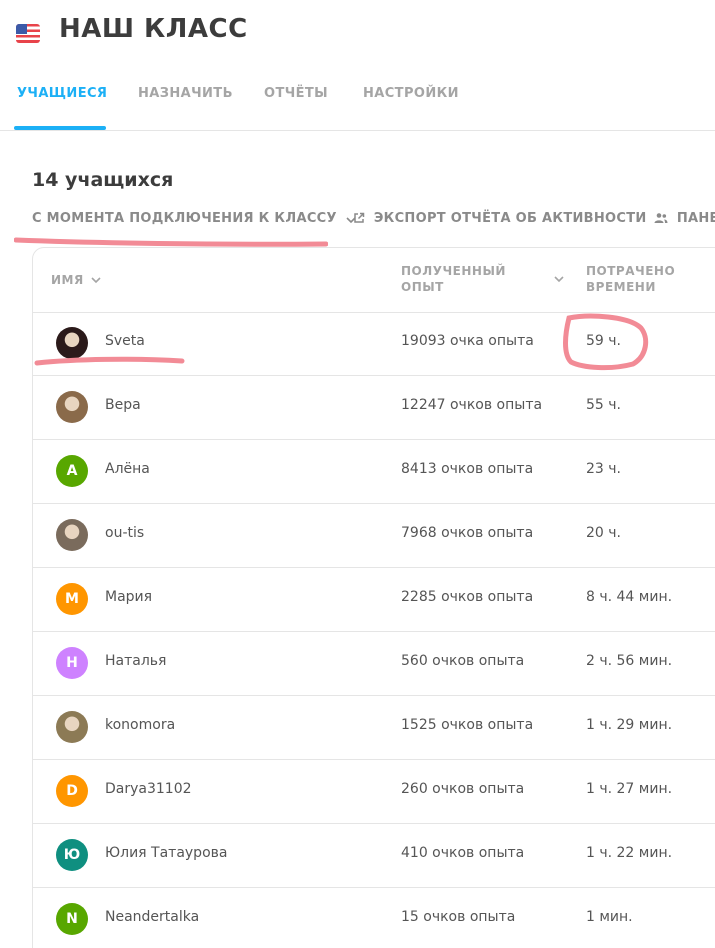 The image size is (715, 948). What do you see at coordinates (72, 663) in the screenshot?
I see `avatar: Н` at bounding box center [72, 663].